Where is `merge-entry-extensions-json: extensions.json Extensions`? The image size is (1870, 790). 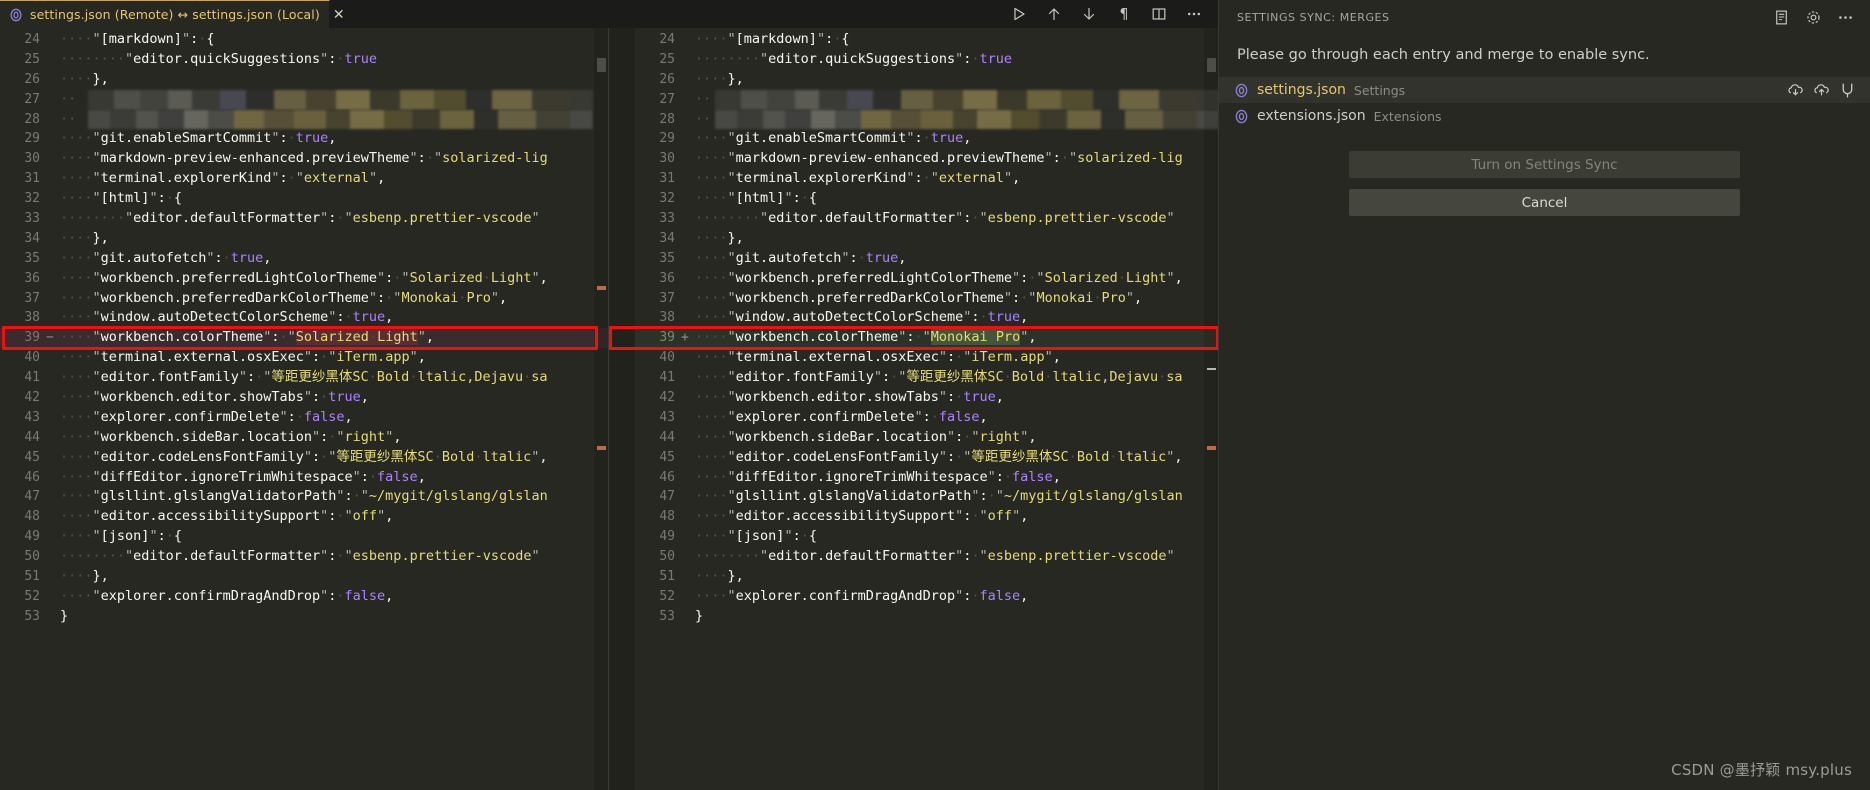
merge-entry-extensions-json: extensions.json Extensions is located at coordinates (1544, 116).